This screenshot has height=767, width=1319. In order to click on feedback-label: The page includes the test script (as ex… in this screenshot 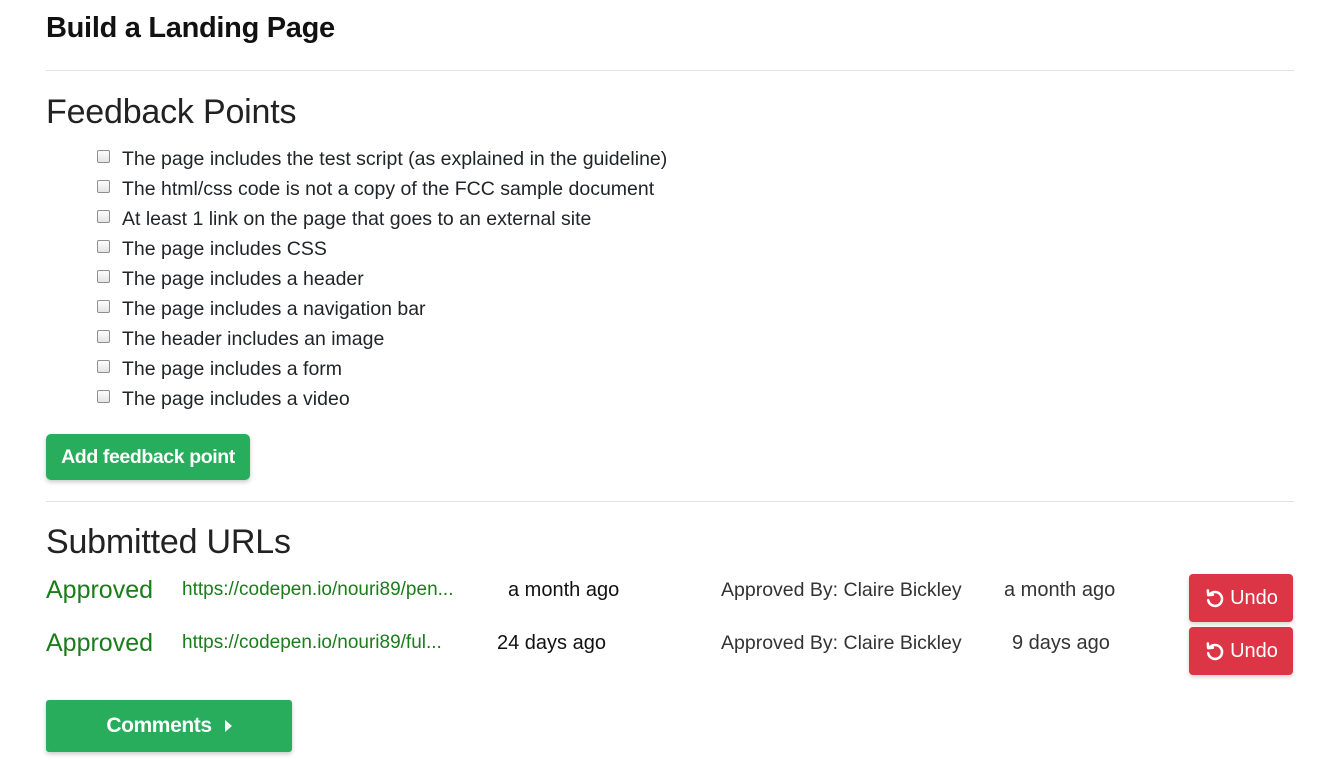, I will do `click(395, 158)`.